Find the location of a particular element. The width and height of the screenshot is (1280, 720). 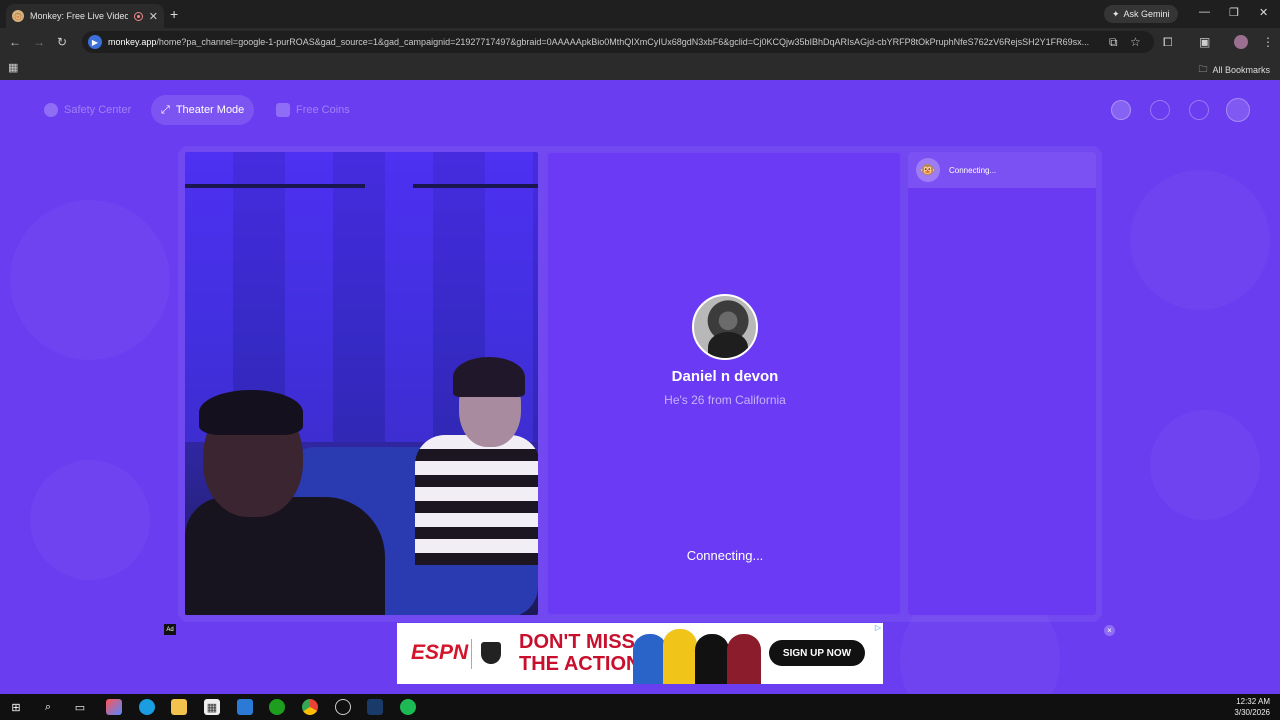

match-description: He's 26 from California is located at coordinates (725, 400).